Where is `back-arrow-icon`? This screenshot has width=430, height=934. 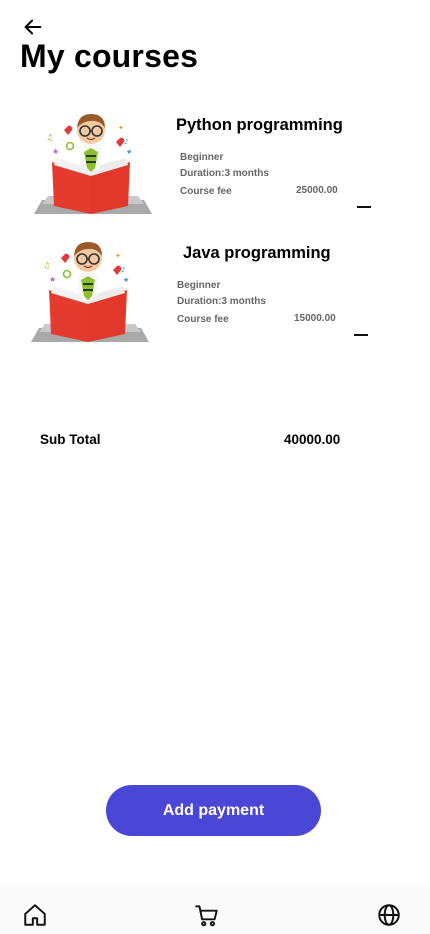 back-arrow-icon is located at coordinates (33, 27).